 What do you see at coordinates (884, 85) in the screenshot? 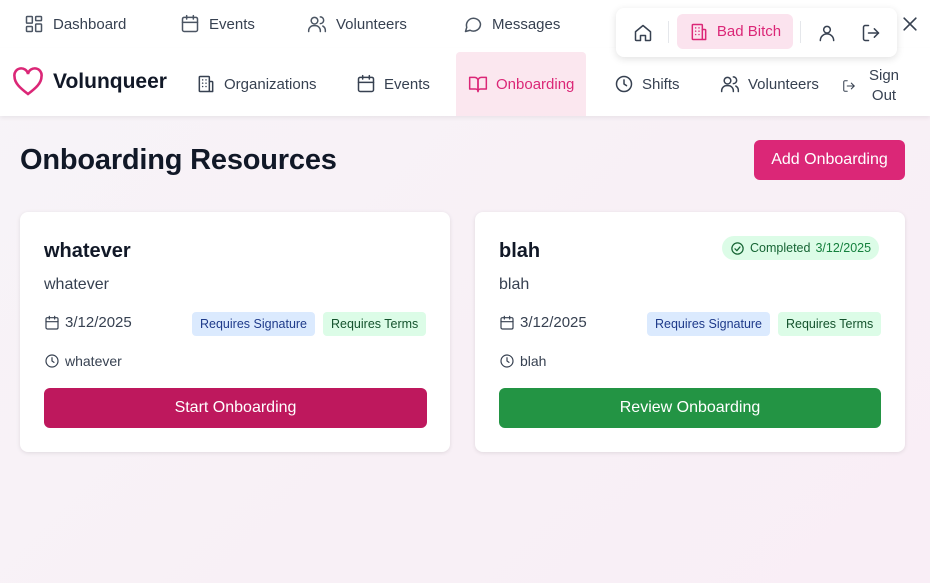
I see `sign-out-label: Sign Out` at bounding box center [884, 85].